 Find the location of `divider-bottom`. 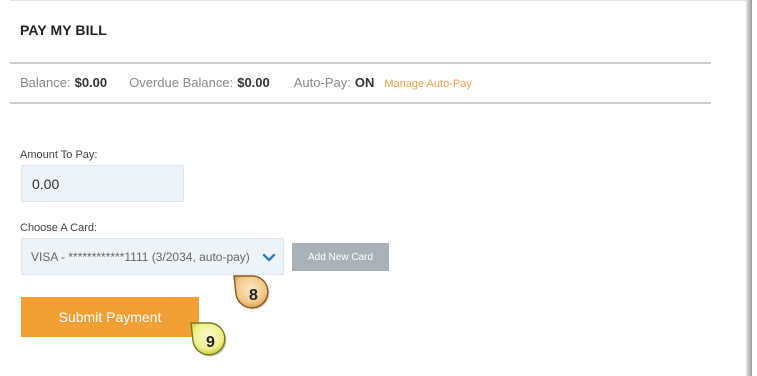

divider-bottom is located at coordinates (360, 103).